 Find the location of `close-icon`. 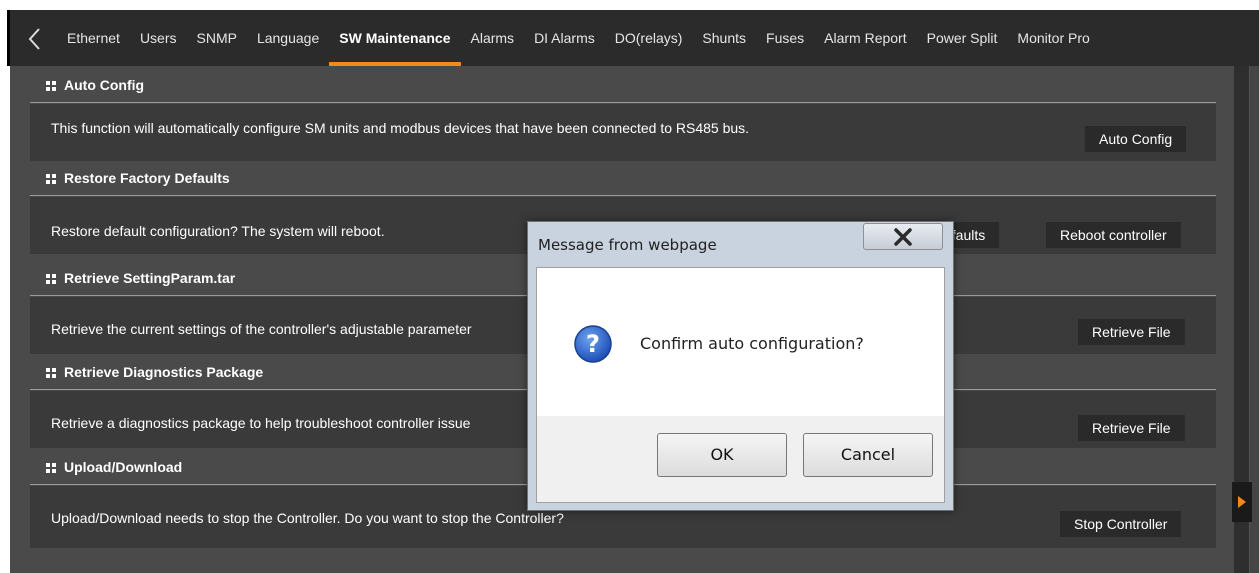

close-icon is located at coordinates (903, 236).